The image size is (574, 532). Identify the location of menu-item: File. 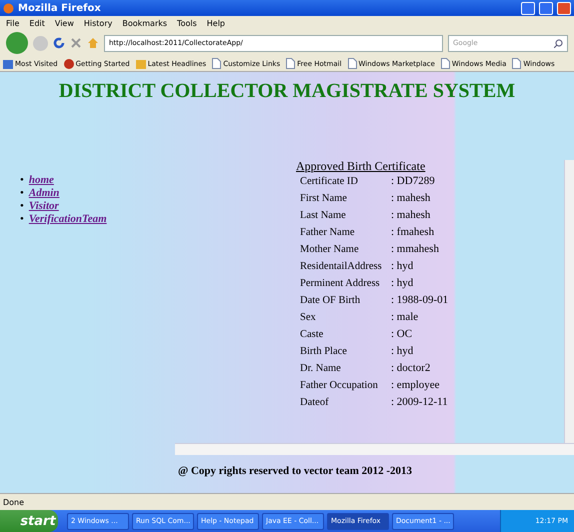
(13, 23).